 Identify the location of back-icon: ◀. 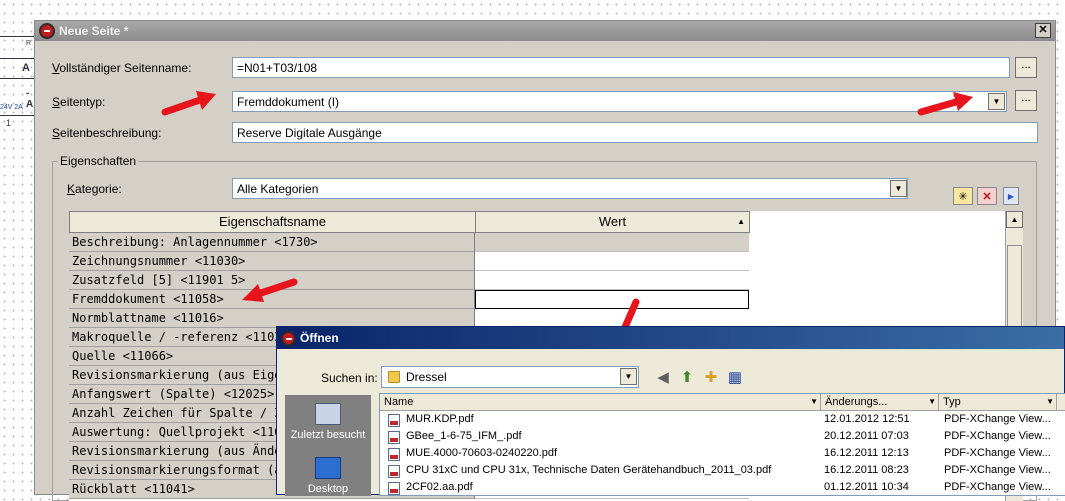
(663, 377).